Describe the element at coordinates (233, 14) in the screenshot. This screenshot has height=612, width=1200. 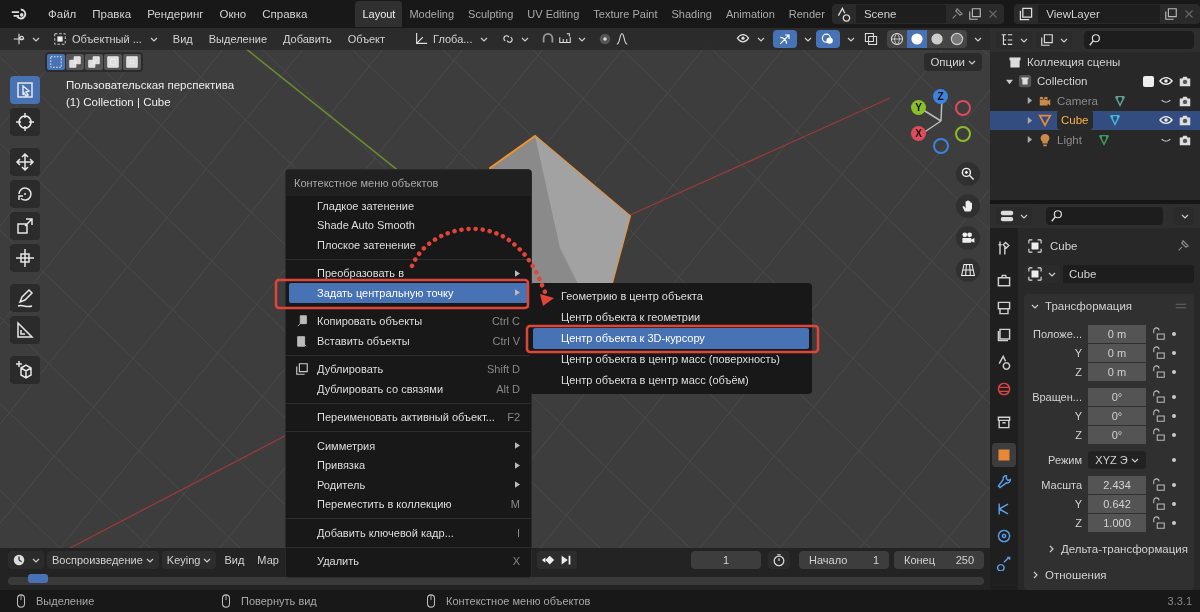
I see `menu-item: Окно` at that location.